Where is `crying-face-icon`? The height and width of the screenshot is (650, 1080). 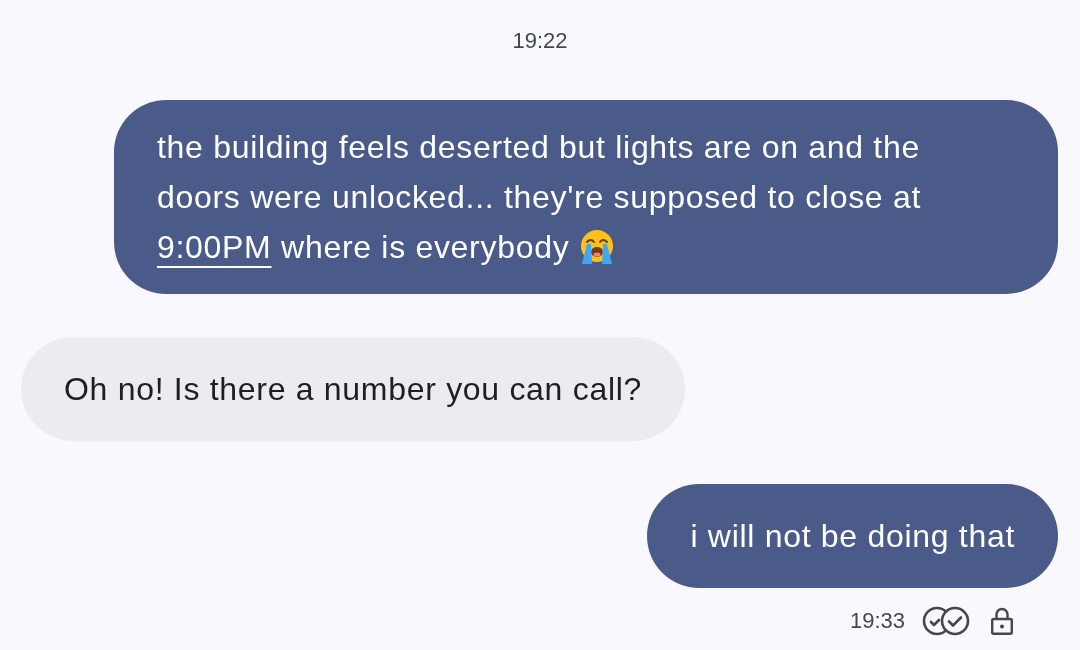 crying-face-icon is located at coordinates (596, 247).